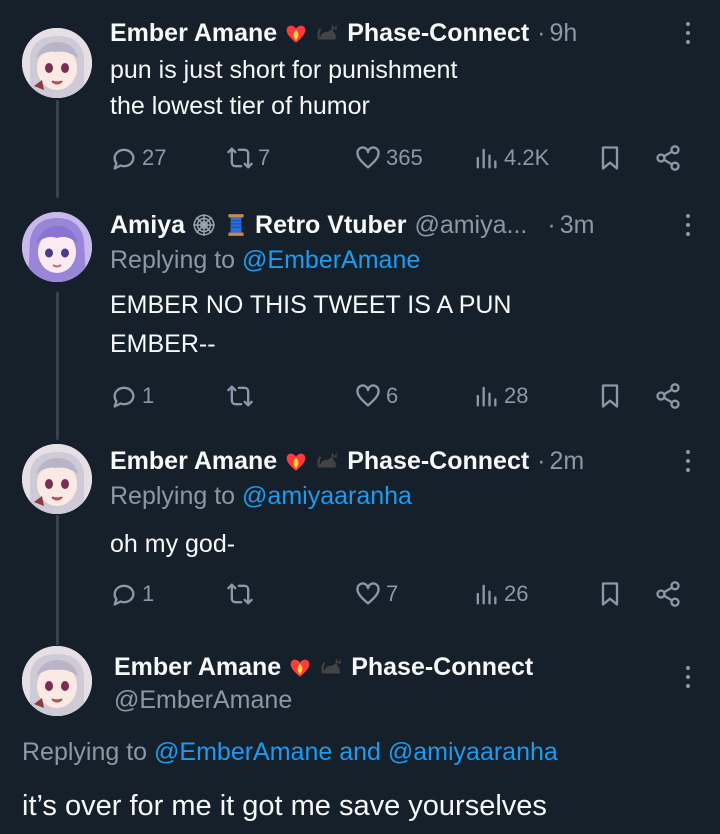 The height and width of the screenshot is (834, 720). Describe the element at coordinates (138, 158) in the screenshot. I see `reply-button: 27` at that location.